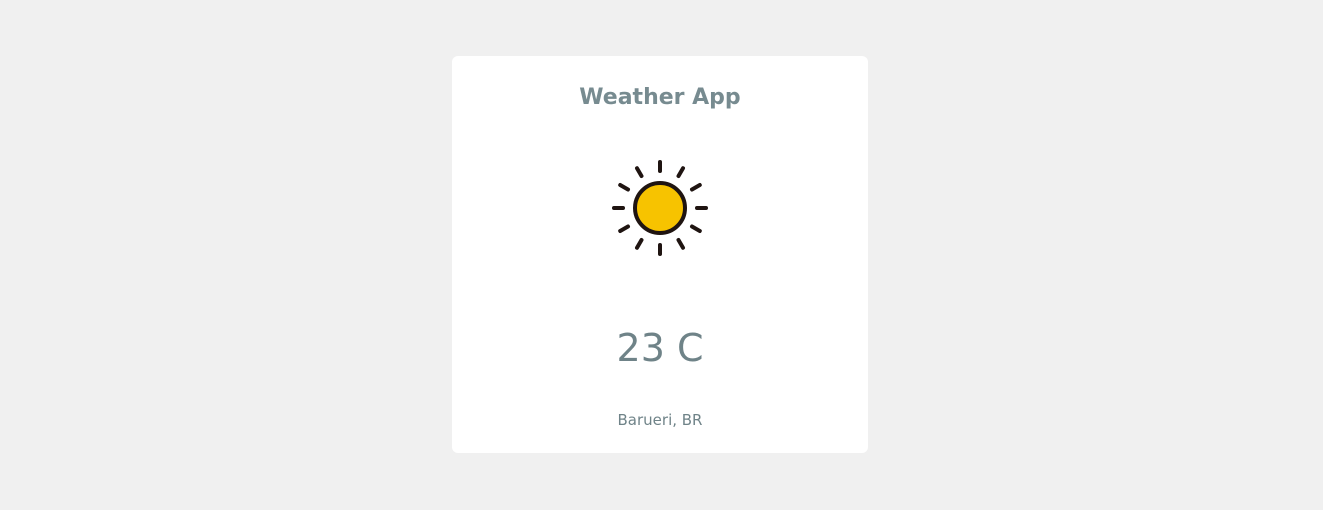 Image resolution: width=1323 pixels, height=510 pixels. I want to click on temperature-value: 23 C, so click(660, 348).